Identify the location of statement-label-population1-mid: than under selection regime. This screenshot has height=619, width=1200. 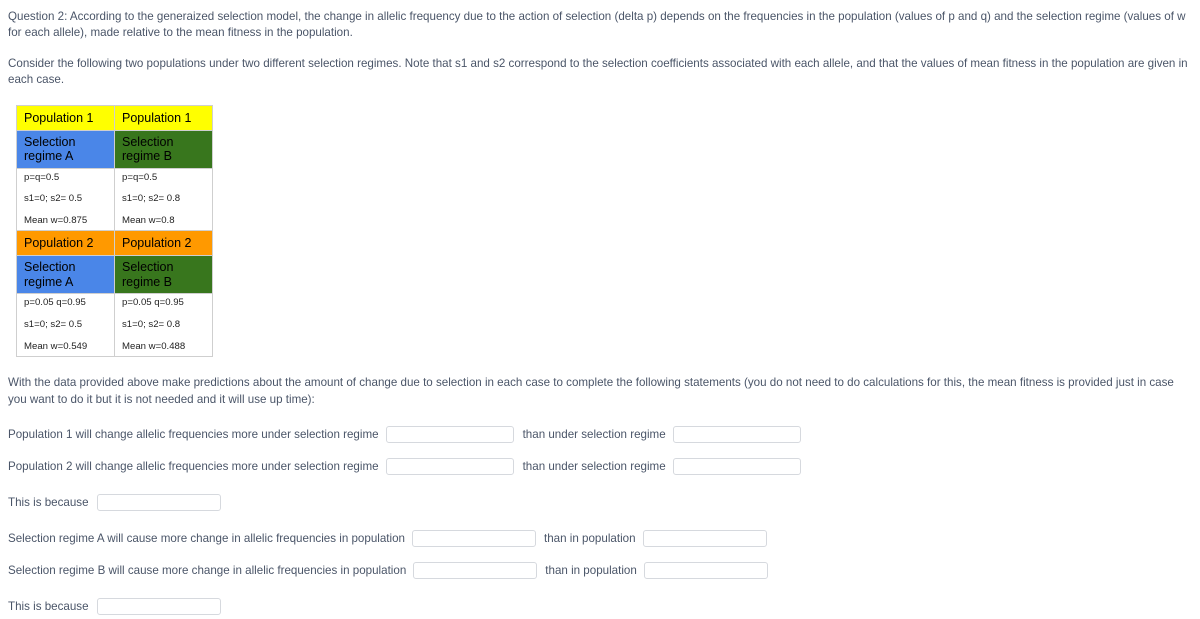
(594, 434).